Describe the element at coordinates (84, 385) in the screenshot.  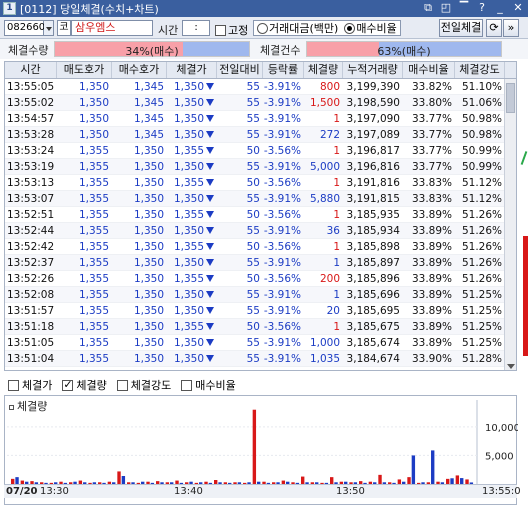
I see `chk-trade-volume: 체결량` at that location.